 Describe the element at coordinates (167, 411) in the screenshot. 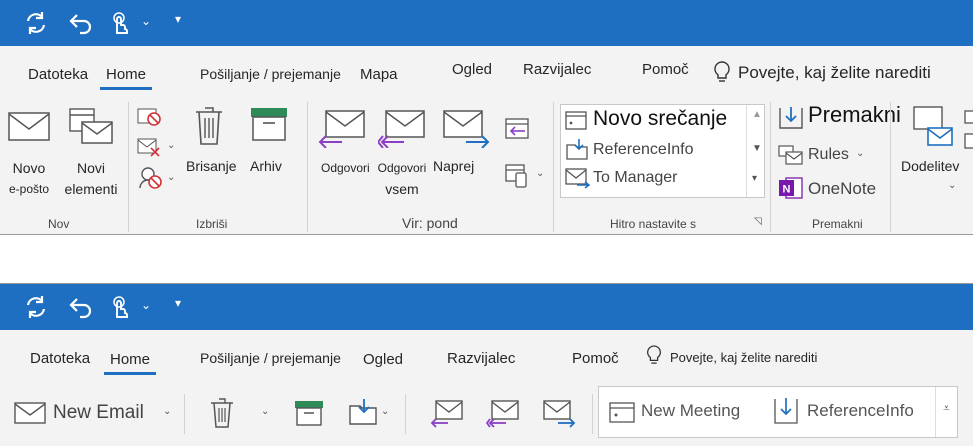

I see `new-email-chevron-icon: ⌄` at that location.